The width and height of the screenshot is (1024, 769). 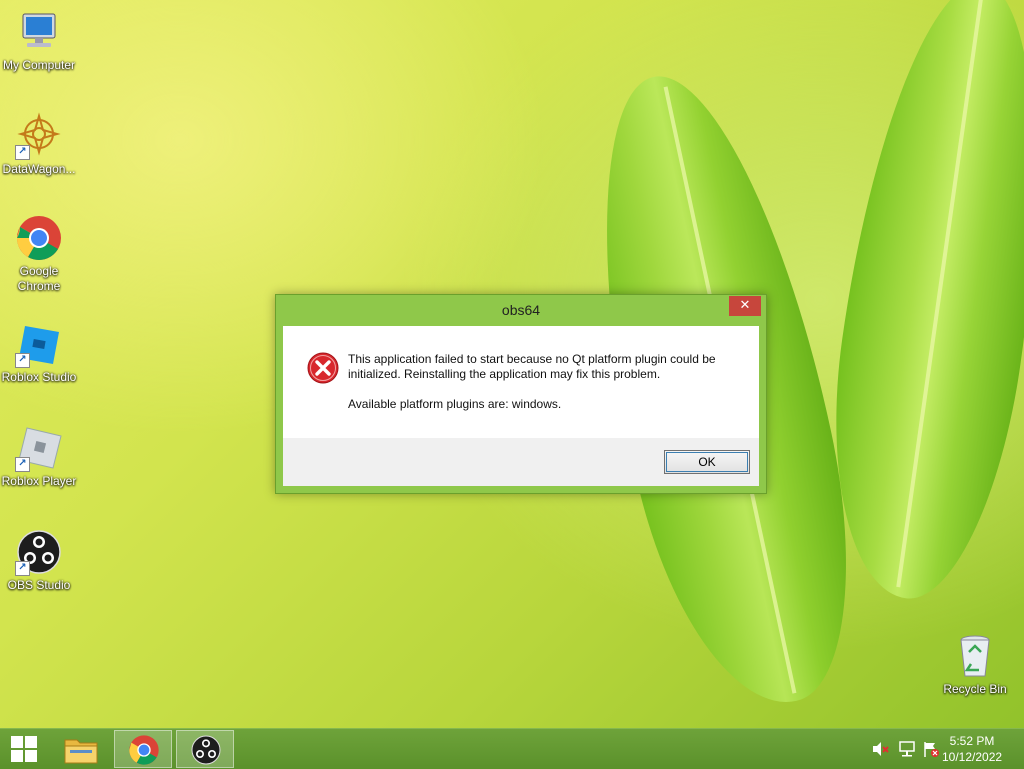 I want to click on recycle-bin-icon, so click(x=975, y=656).